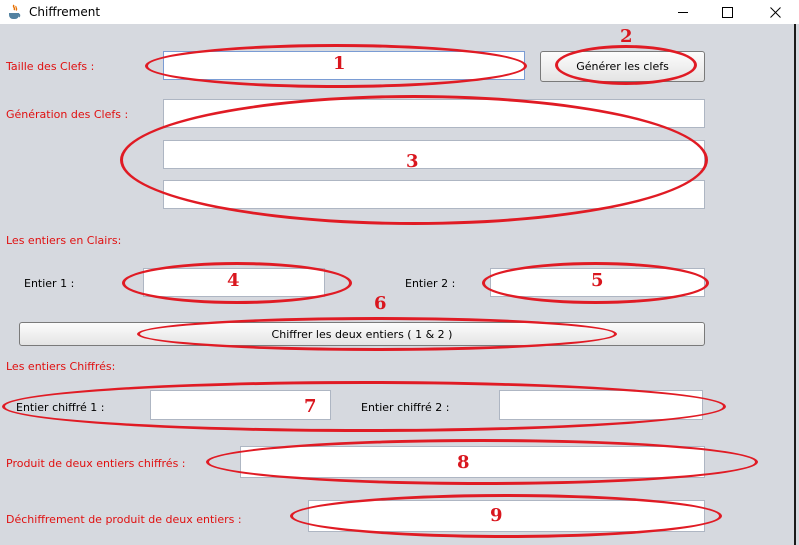 The image size is (799, 545). I want to click on decryption-output, so click(506, 516).